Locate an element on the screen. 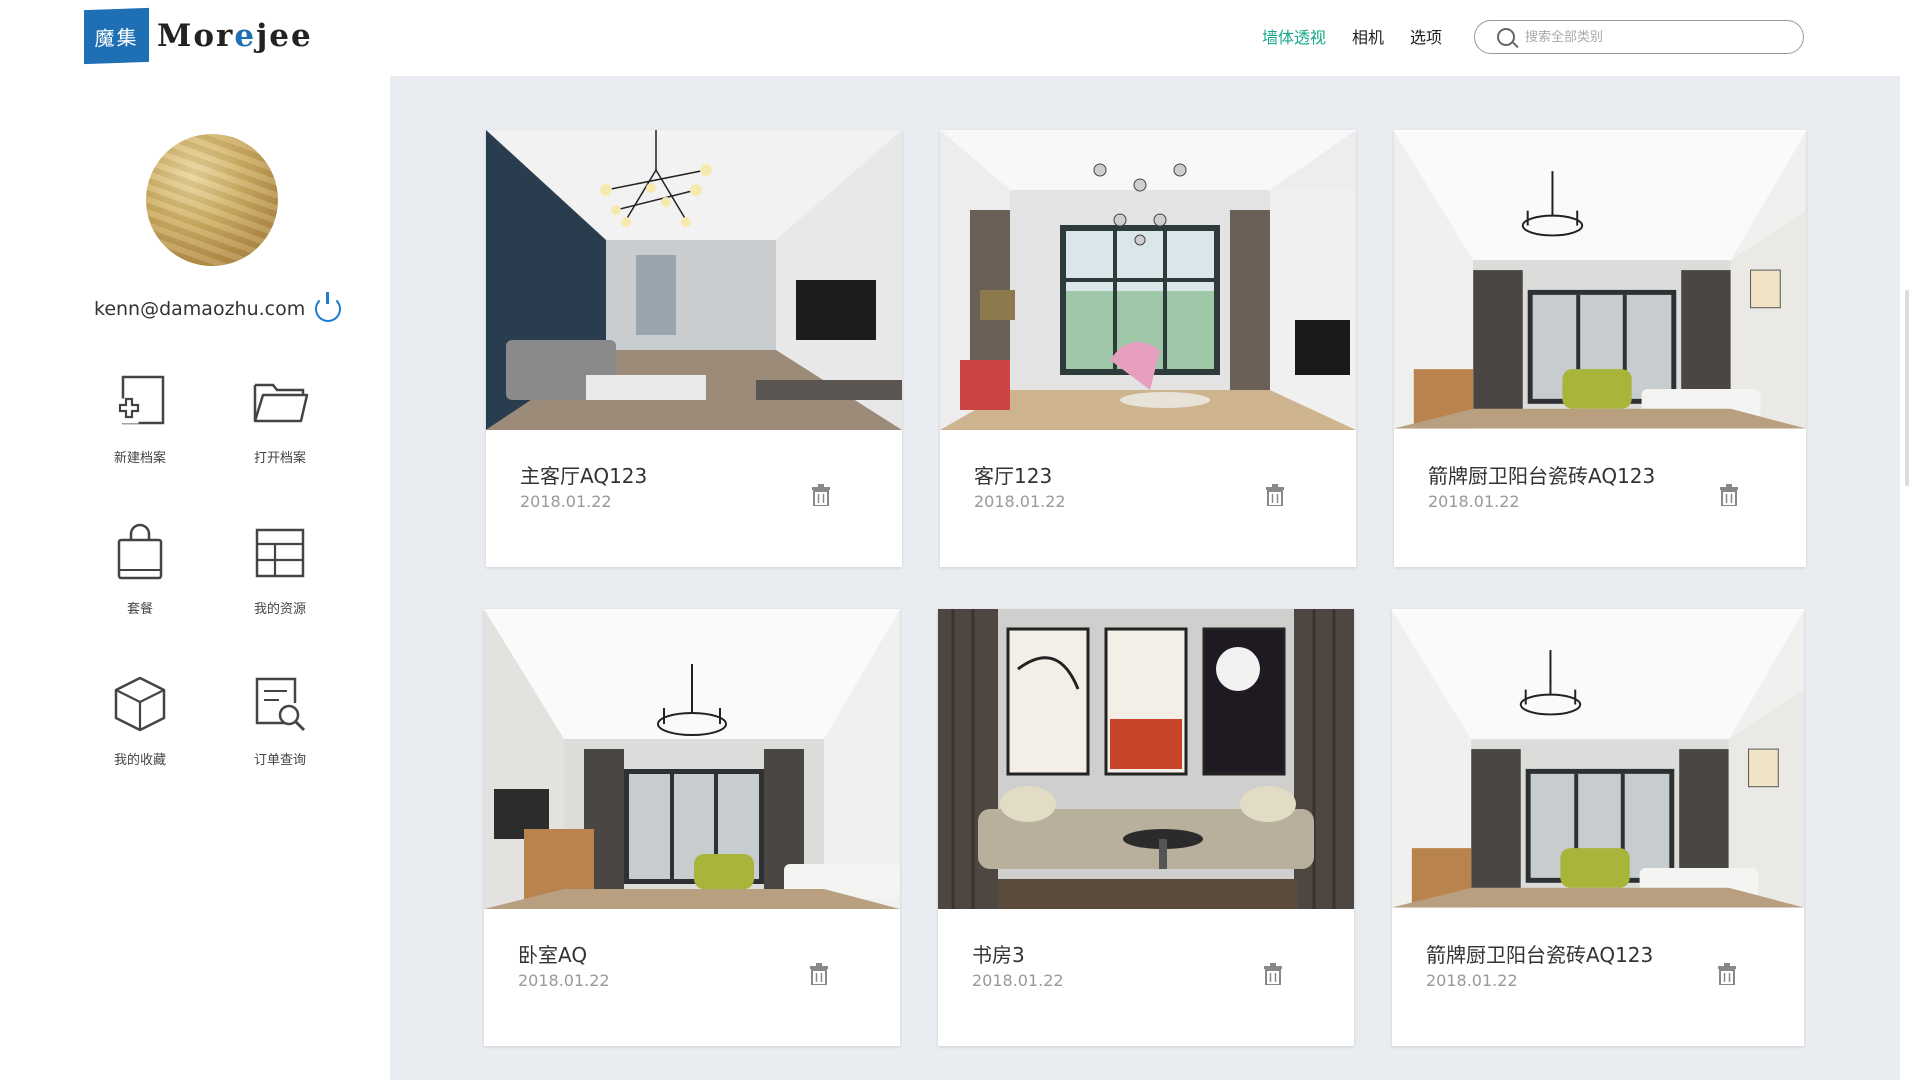 This screenshot has height=1080, width=1920. menu-package-label: 套餐 is located at coordinates (139, 609).